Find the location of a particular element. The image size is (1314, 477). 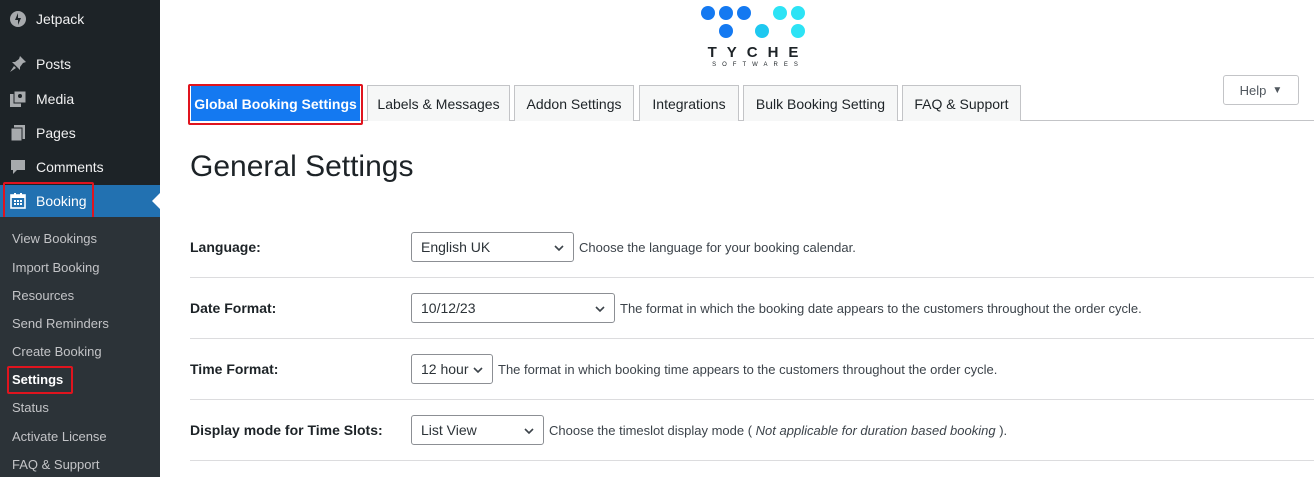

sidebar-item-label: Comments is located at coordinates (70, 167).